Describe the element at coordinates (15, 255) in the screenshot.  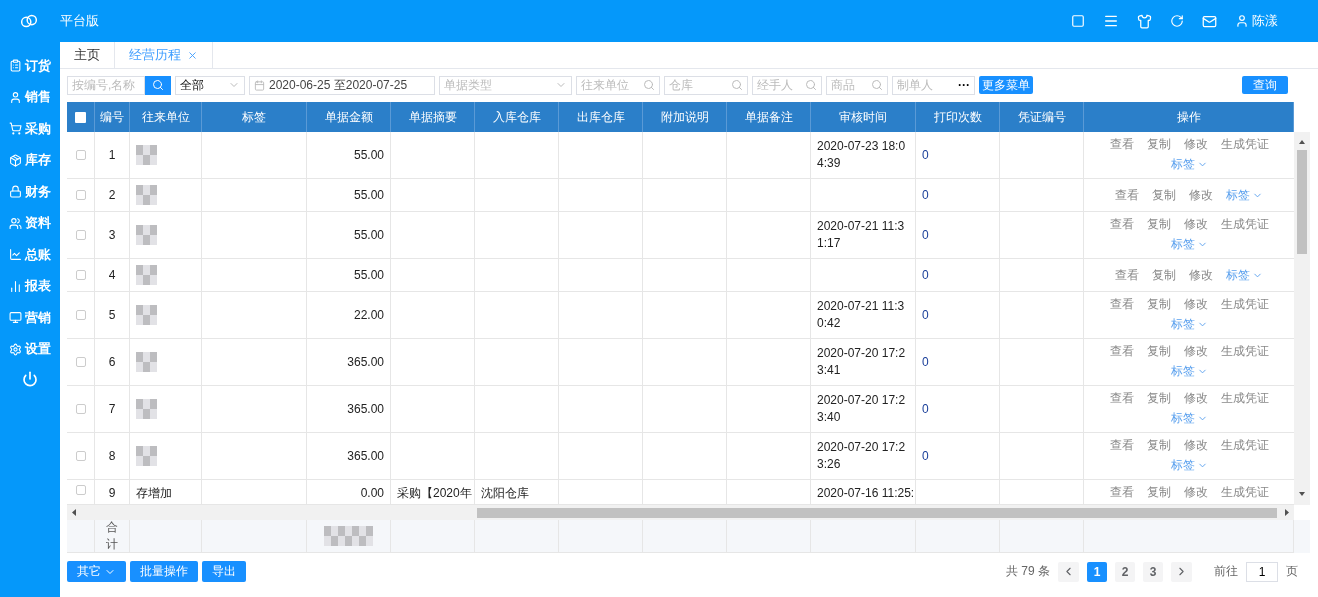
I see `line-chart-icon` at that location.